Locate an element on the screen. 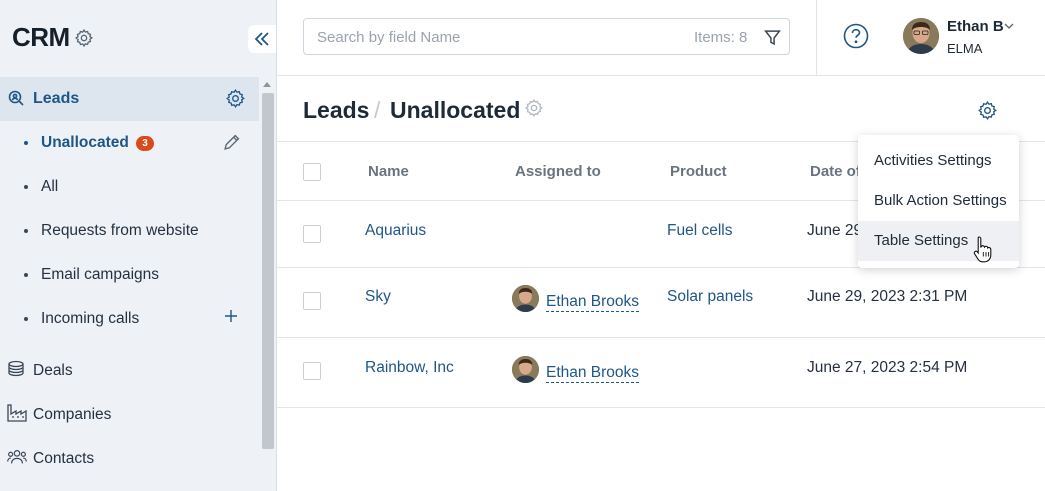  sidebar-item-label: Incoming calls is located at coordinates (90, 318).